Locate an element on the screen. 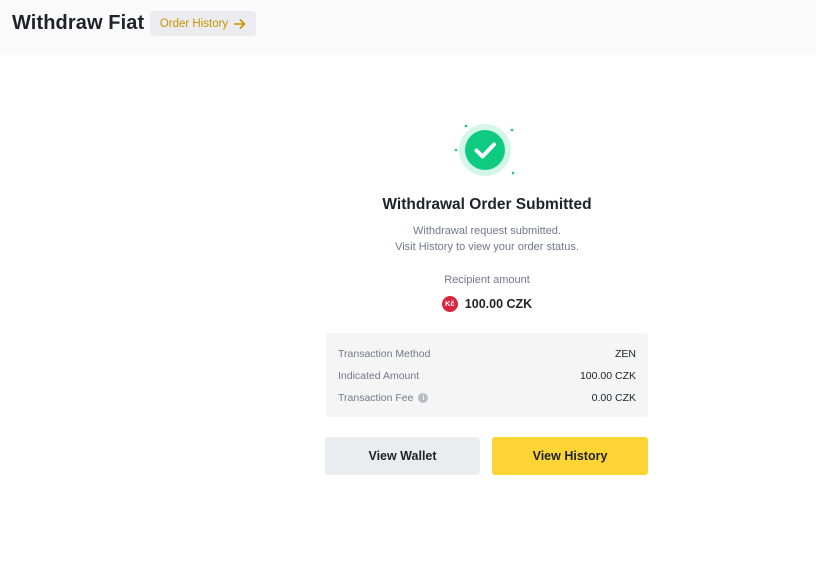 This screenshot has height=563, width=816. view-history-button: View History is located at coordinates (570, 456).